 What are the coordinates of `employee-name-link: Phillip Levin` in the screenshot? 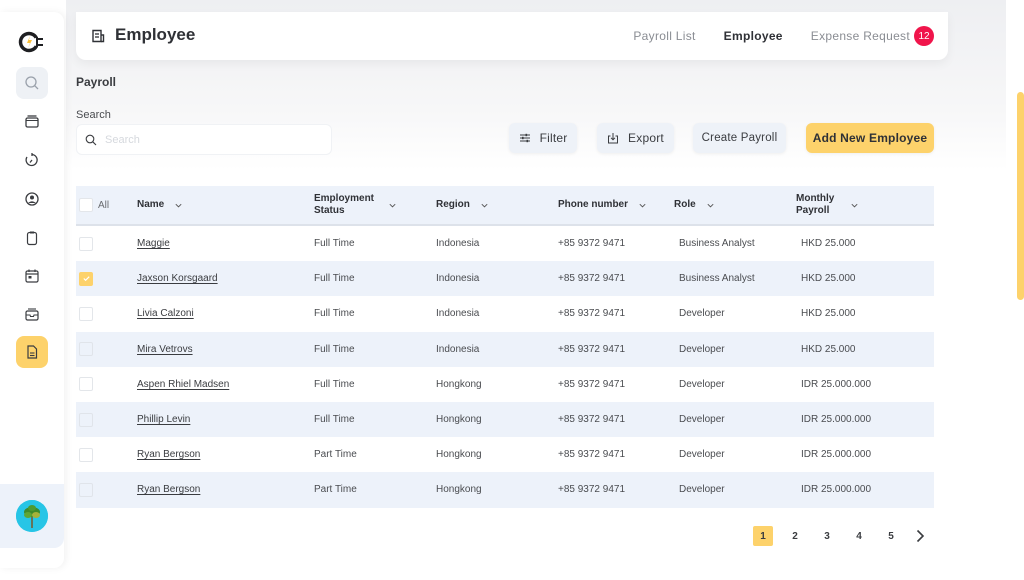 It's located at (163, 419).